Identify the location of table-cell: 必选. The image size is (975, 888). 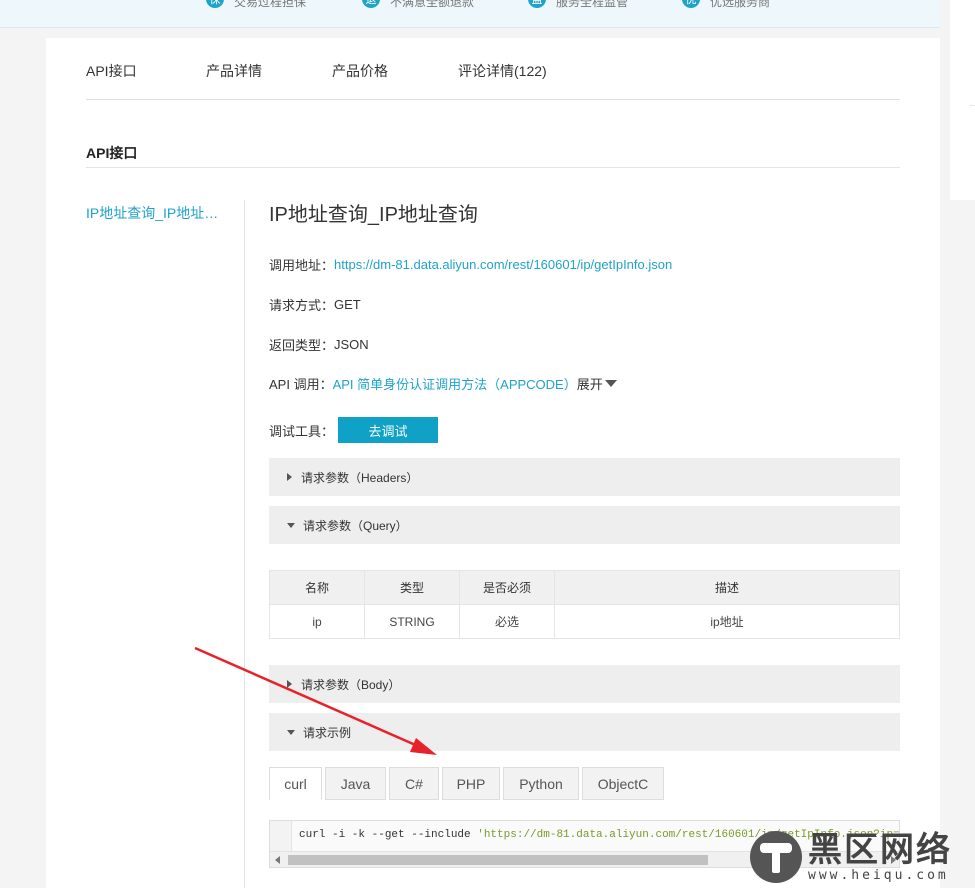
(507, 621).